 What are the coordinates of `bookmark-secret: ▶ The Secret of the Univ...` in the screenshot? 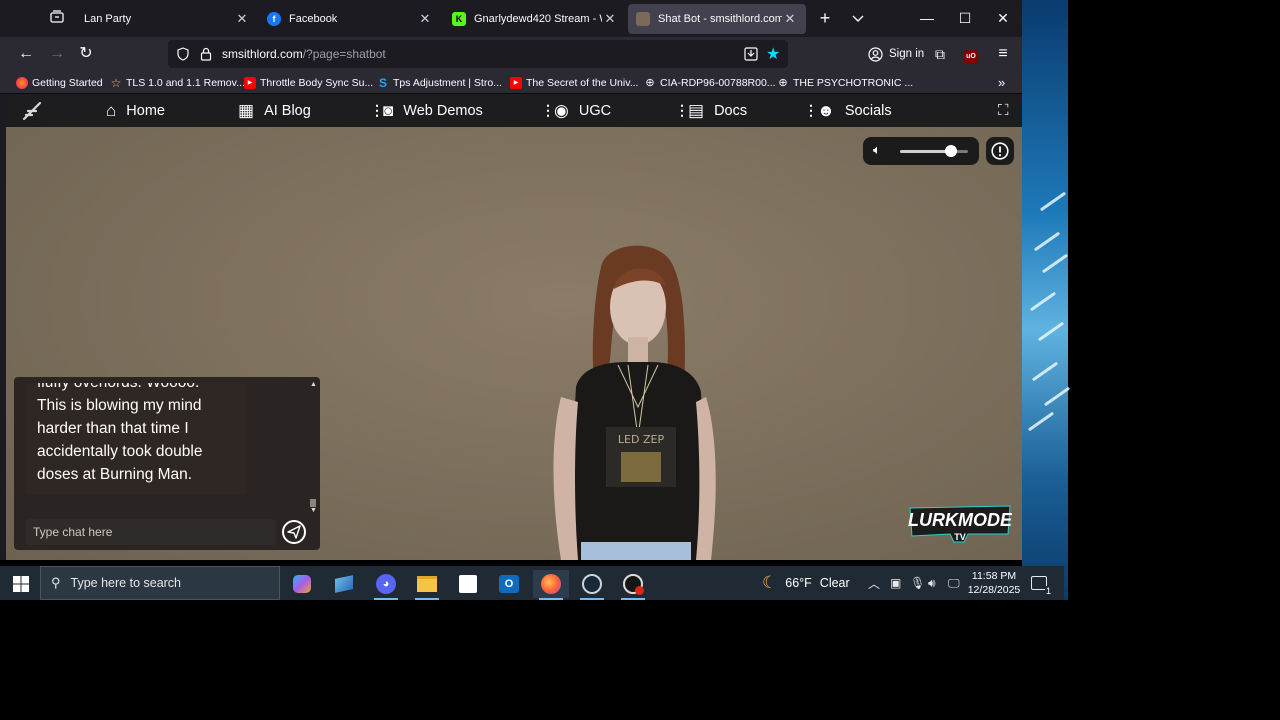 It's located at (574, 82).